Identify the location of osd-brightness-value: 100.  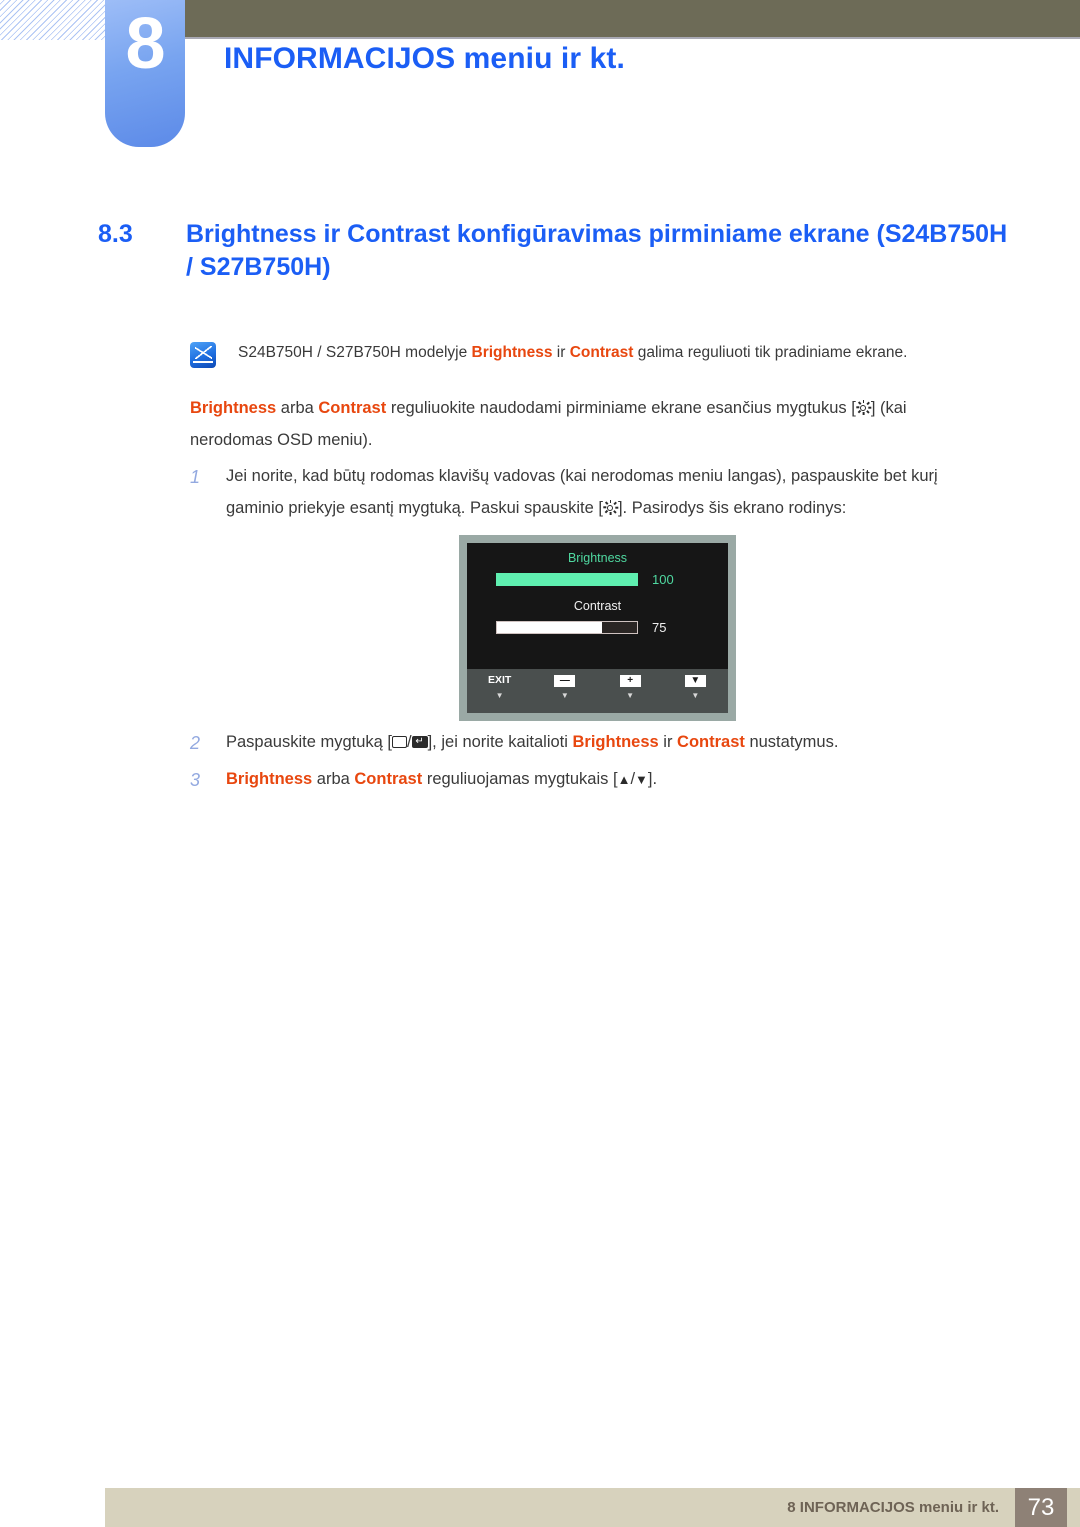
(663, 579).